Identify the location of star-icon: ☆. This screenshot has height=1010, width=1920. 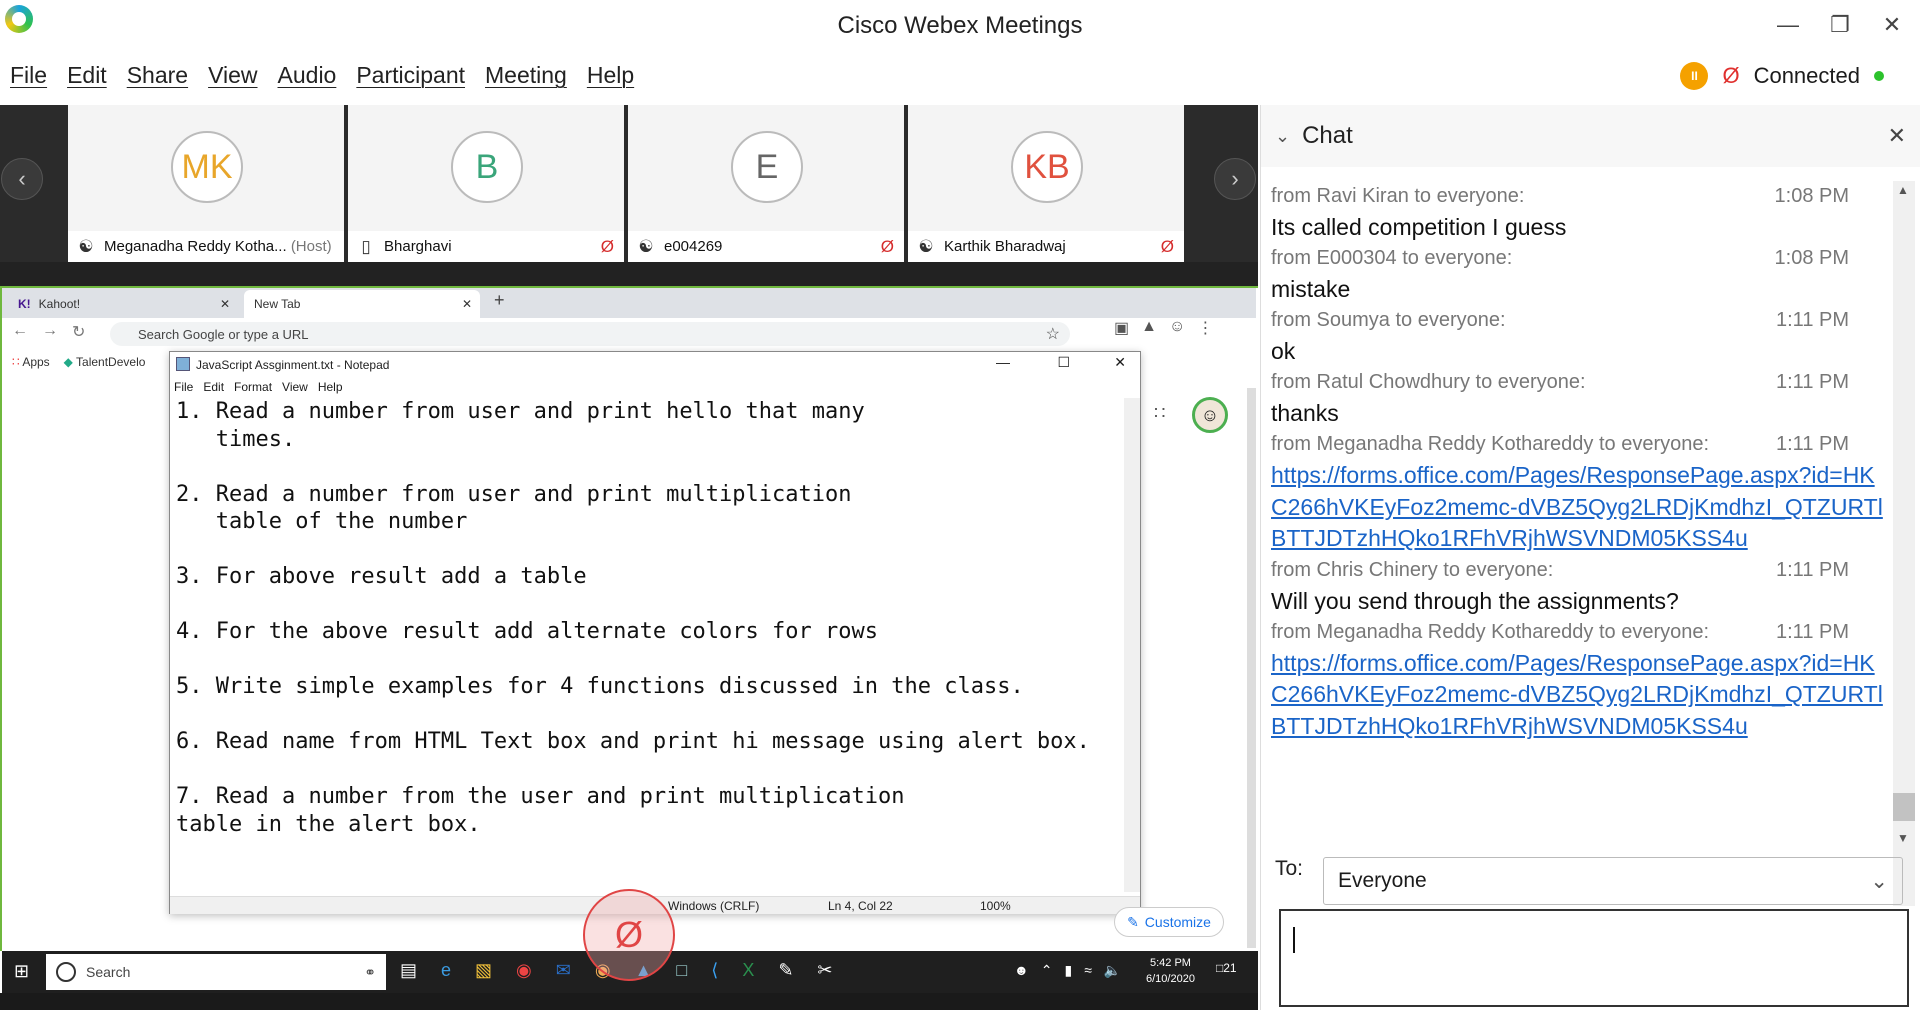
(1053, 334).